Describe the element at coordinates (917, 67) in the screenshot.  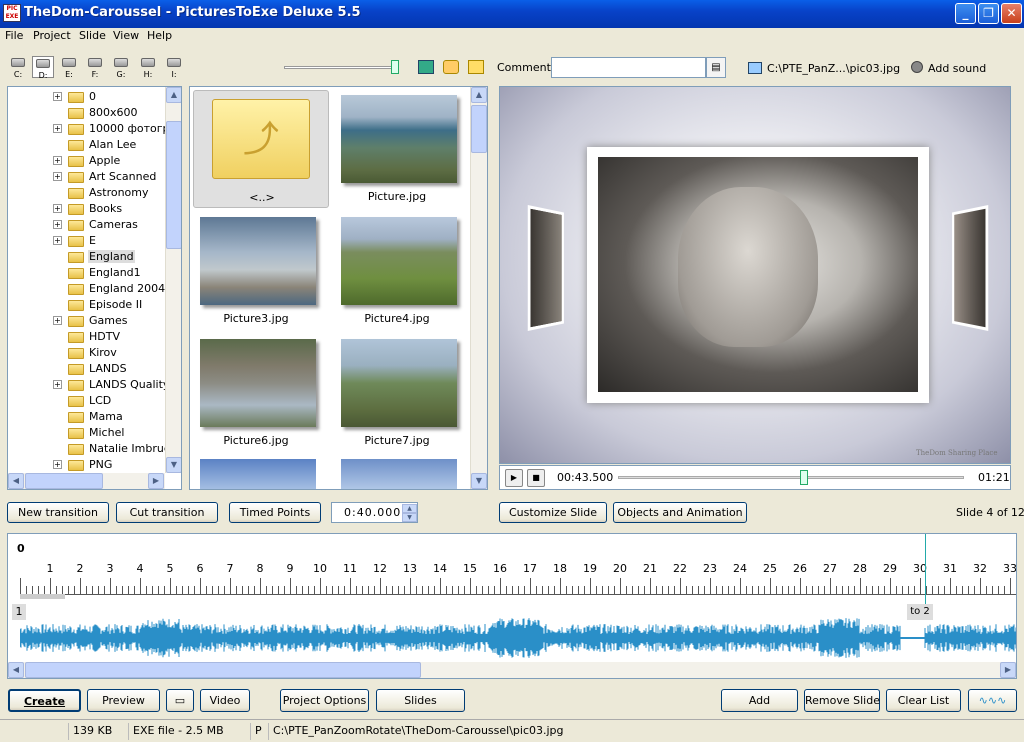
I see `sound-icon` at that location.